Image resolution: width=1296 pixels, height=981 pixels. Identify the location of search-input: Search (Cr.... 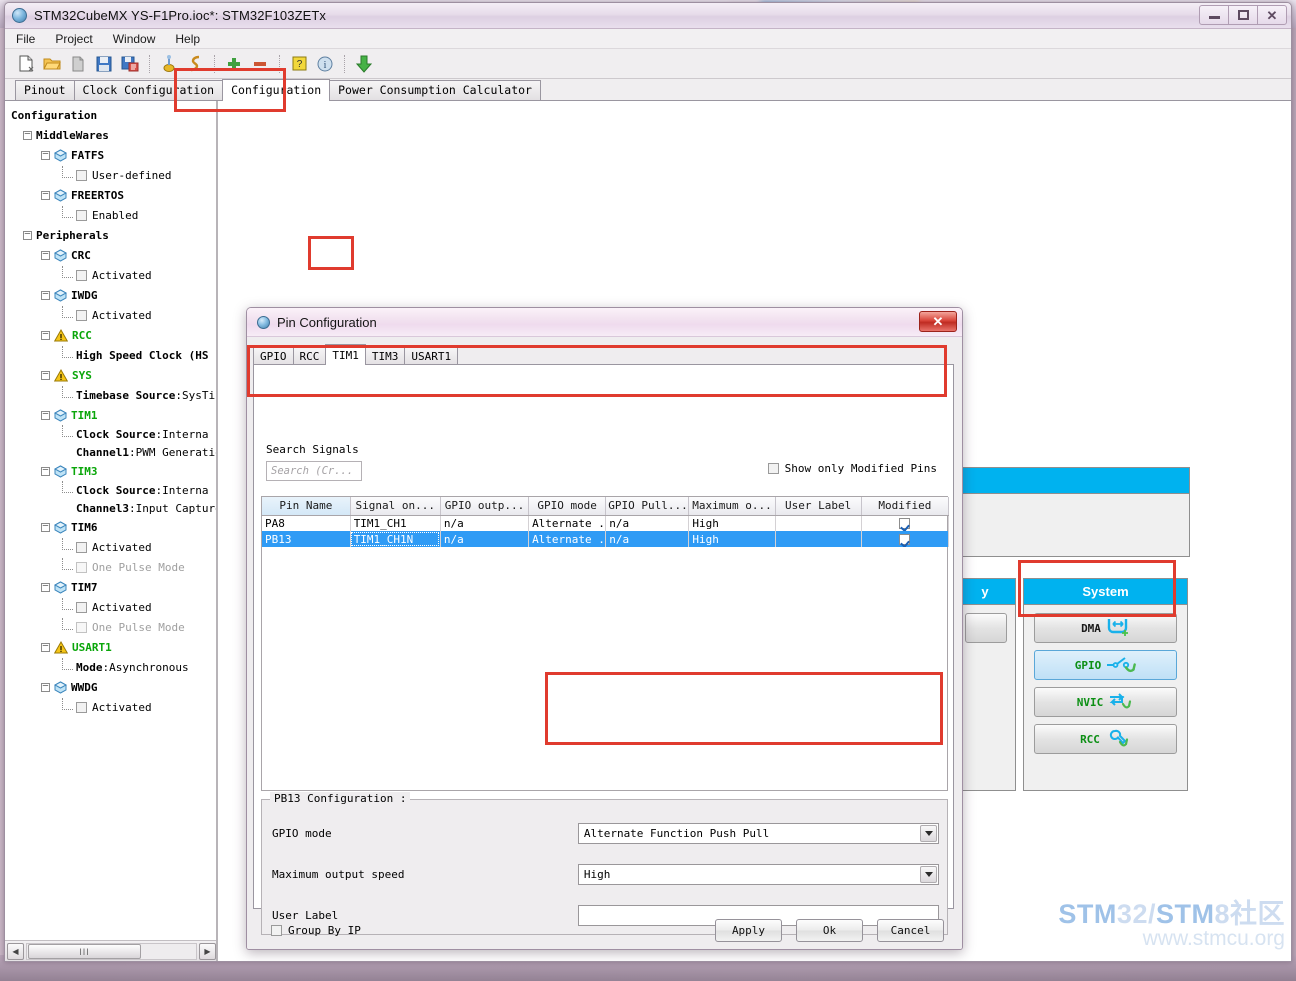
(314, 471).